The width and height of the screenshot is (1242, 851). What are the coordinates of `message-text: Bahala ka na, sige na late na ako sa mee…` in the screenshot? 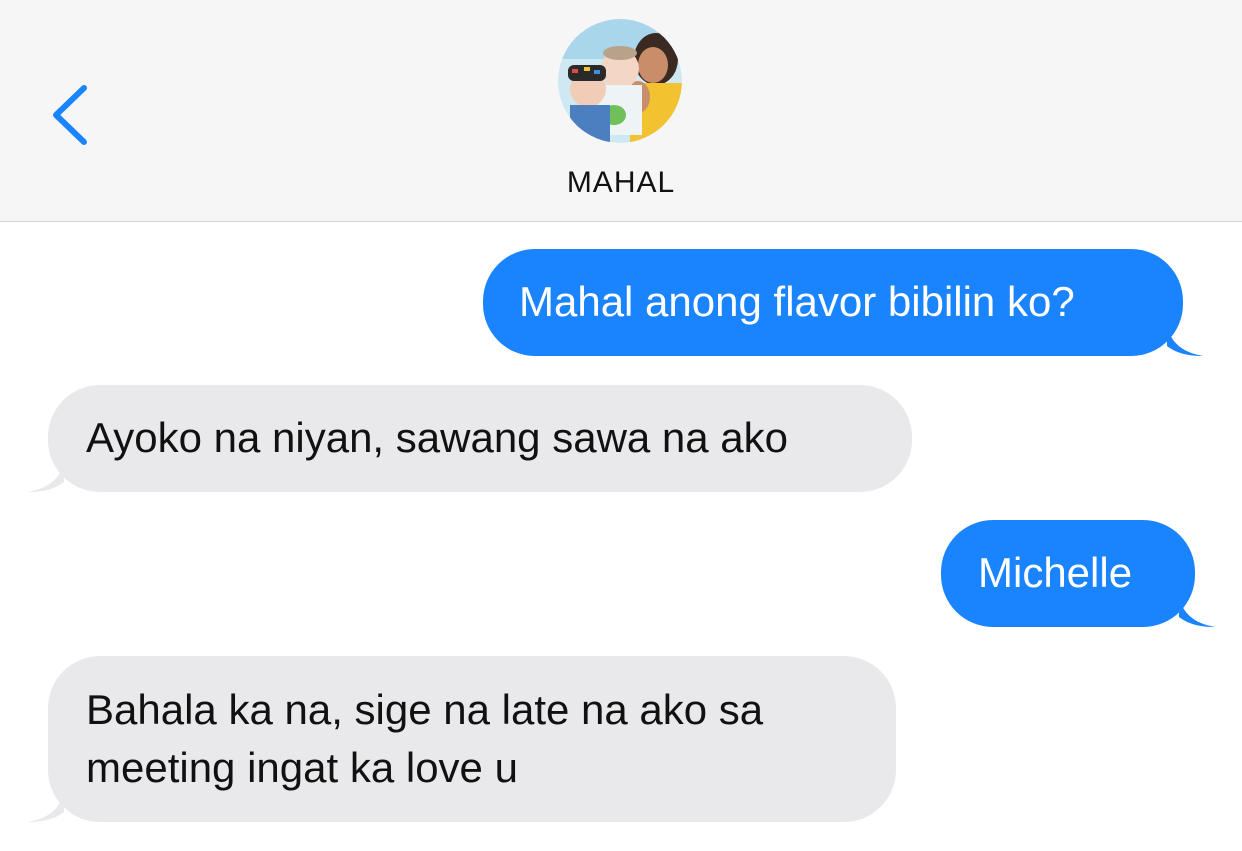 It's located at (425, 738).